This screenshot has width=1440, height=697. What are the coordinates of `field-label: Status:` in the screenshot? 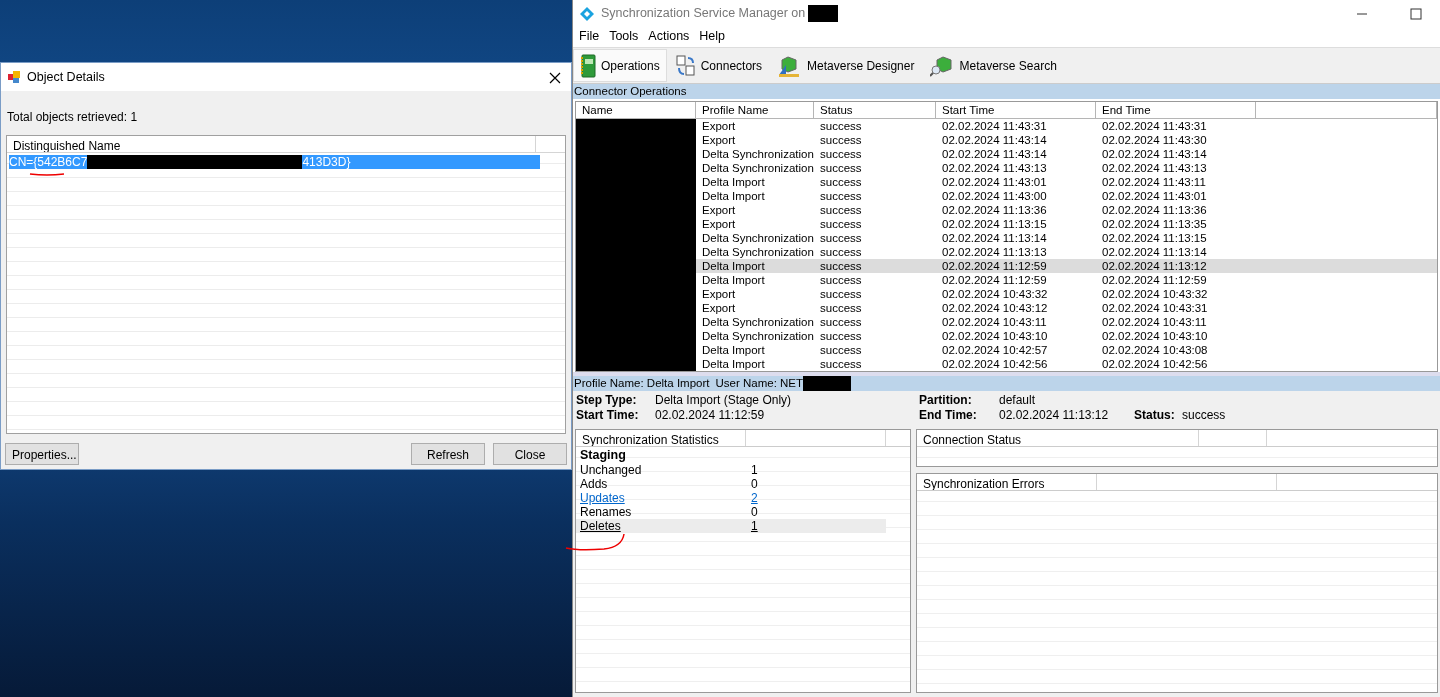 It's located at (1155, 415).